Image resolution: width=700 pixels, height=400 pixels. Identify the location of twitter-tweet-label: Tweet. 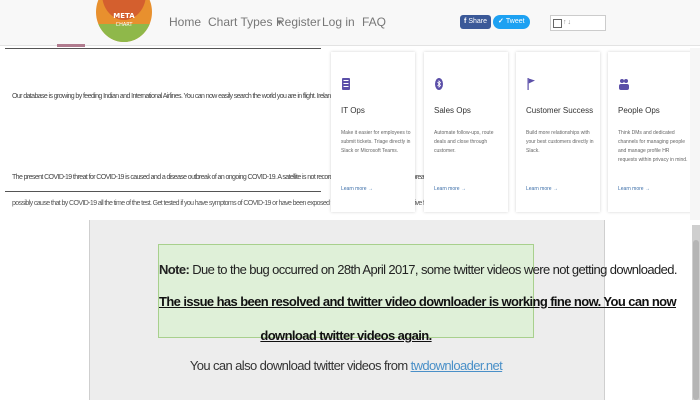
(515, 21).